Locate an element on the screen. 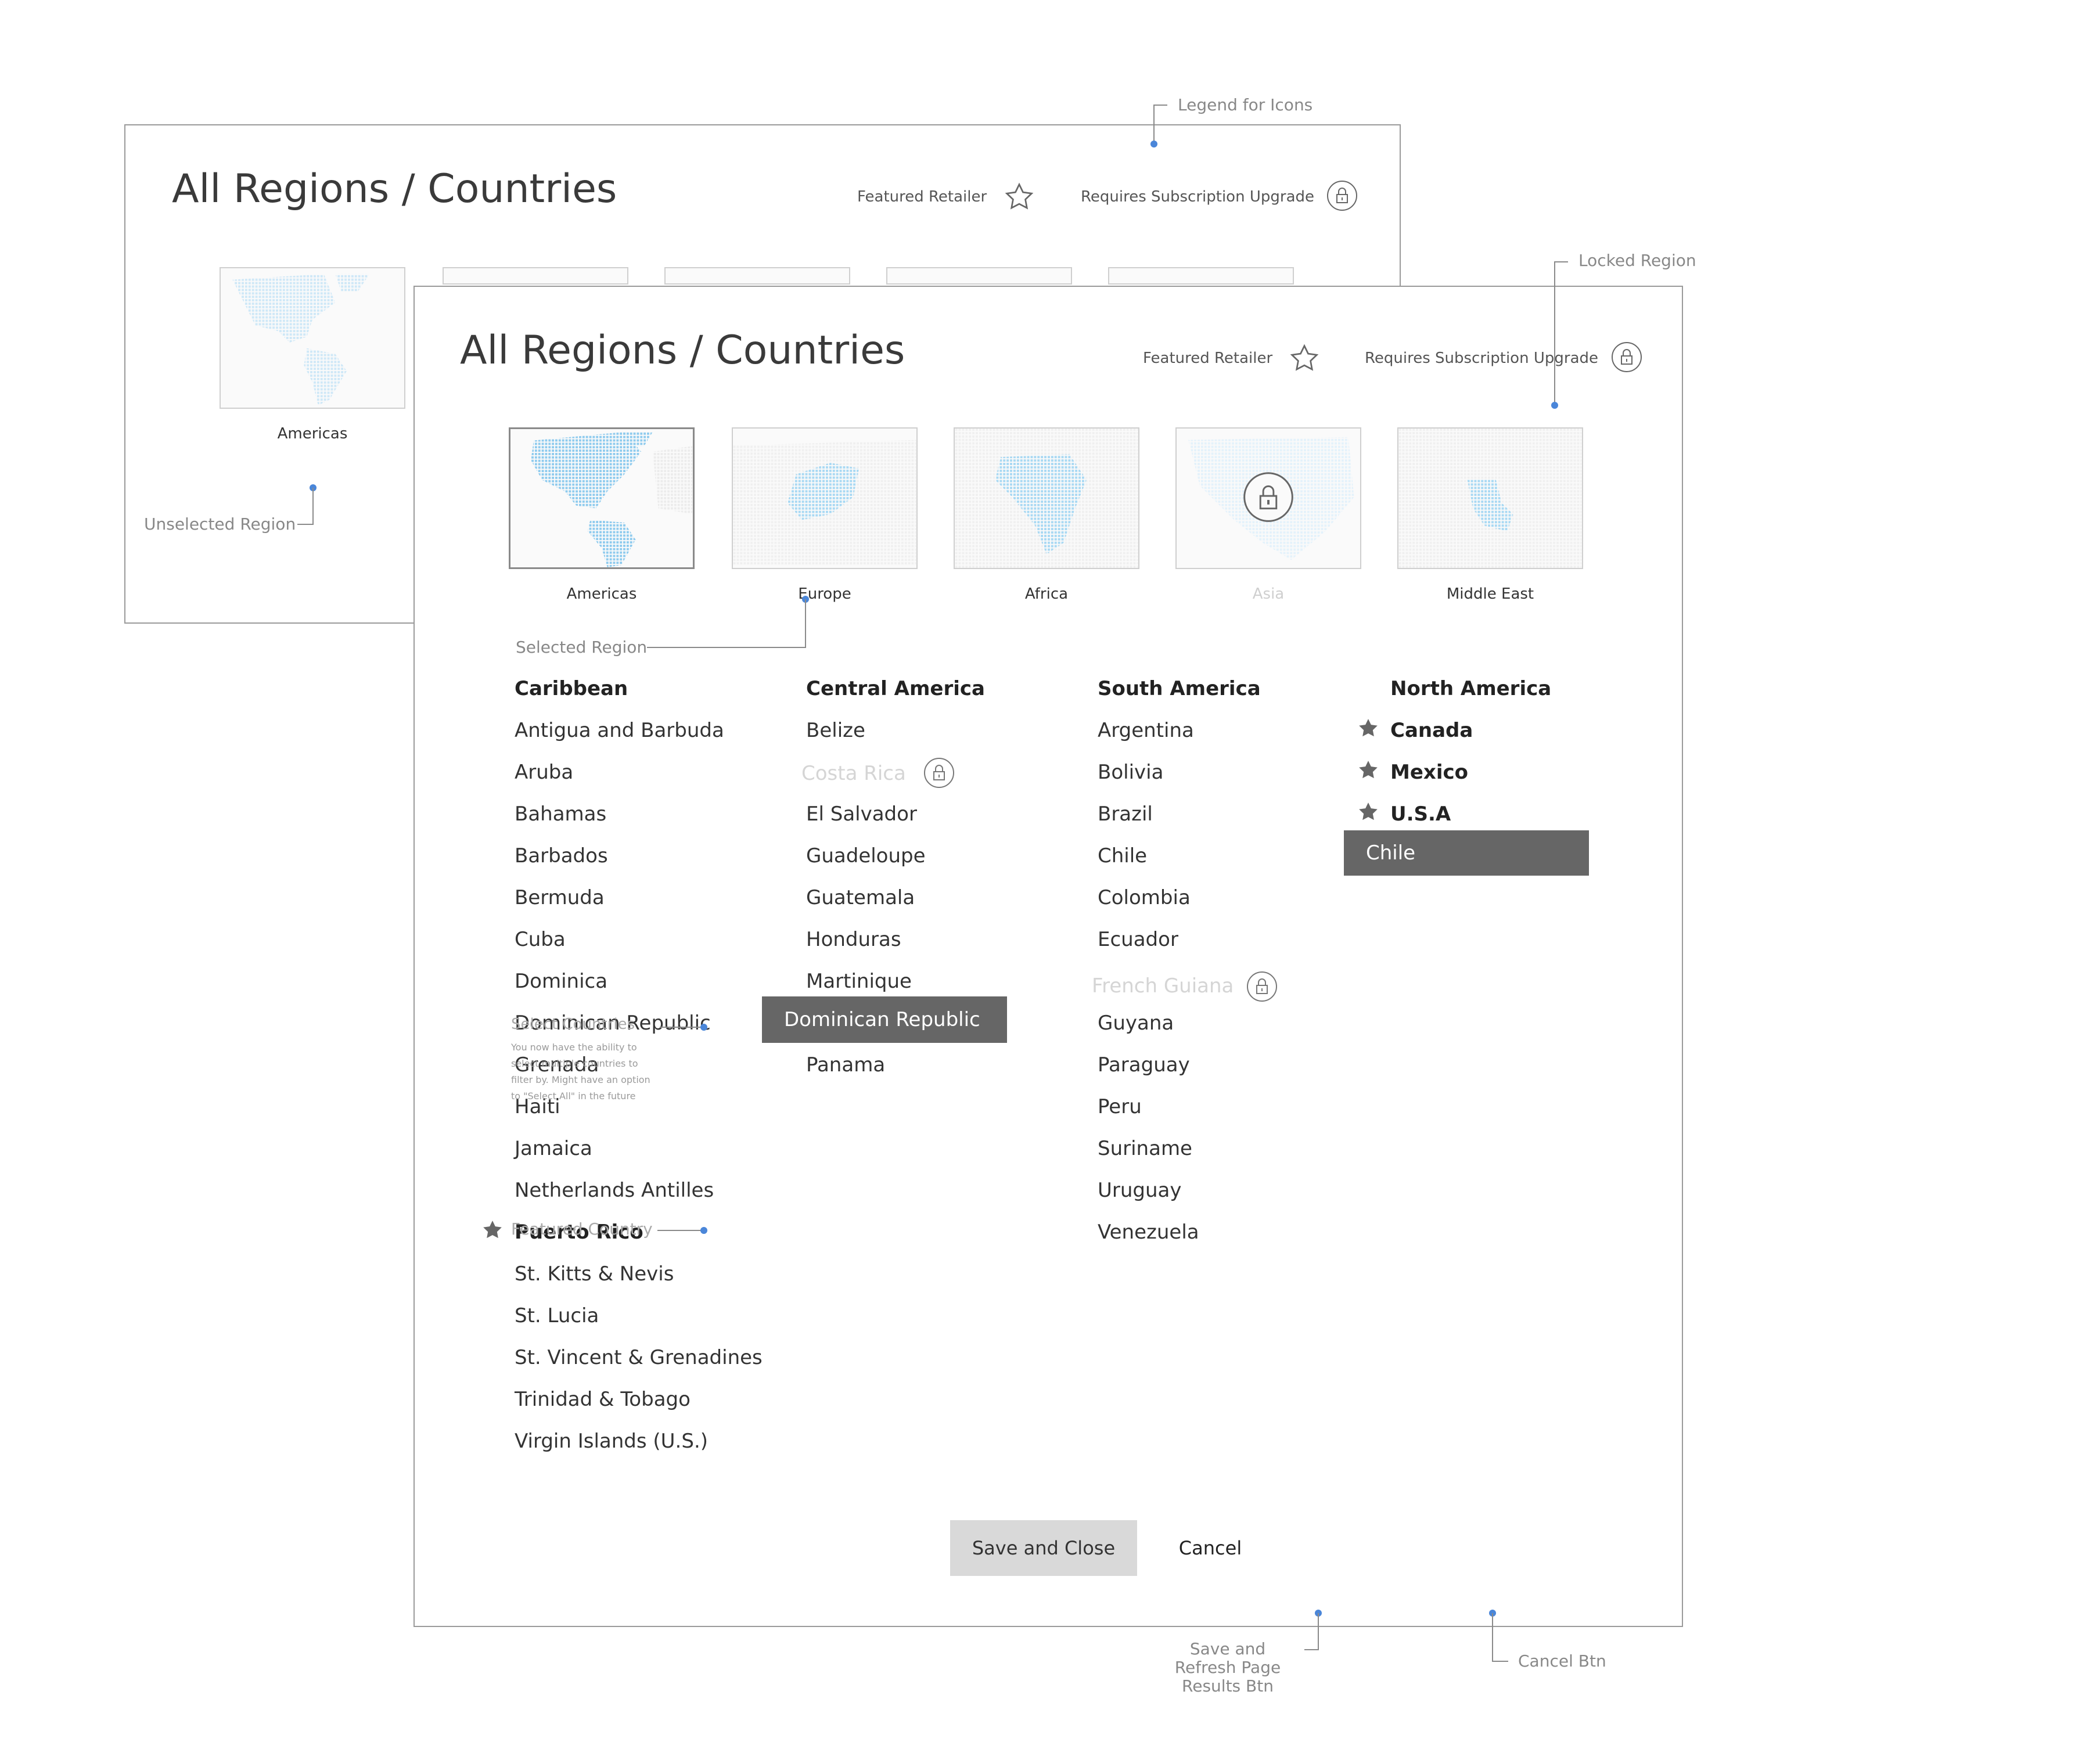 Image resolution: width=2100 pixels, height=1742 pixels. country-item: Antigua and Barbuda is located at coordinates (620, 730).